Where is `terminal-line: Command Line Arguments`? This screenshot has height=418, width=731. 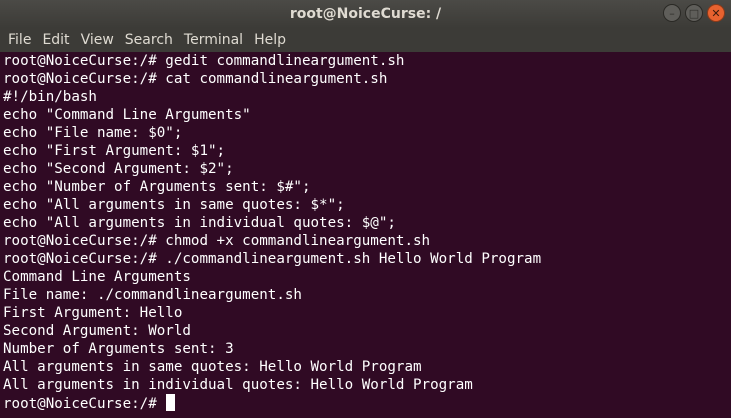
terminal-line: Command Line Arguments is located at coordinates (97, 277).